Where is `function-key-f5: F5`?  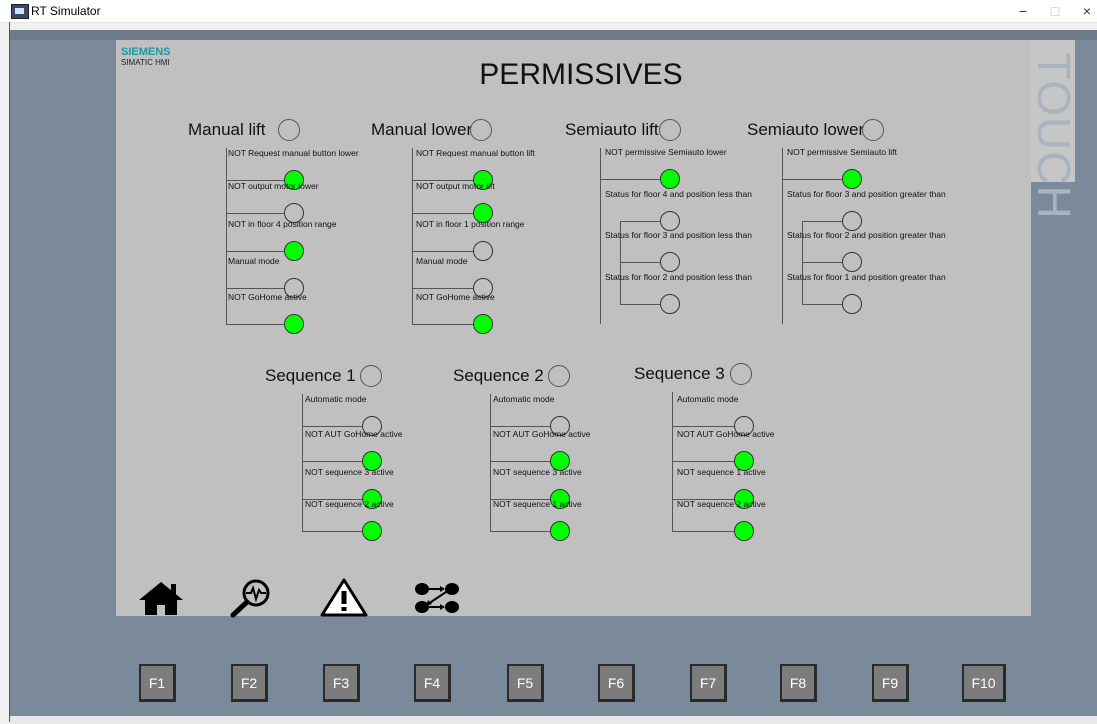
function-key-f5: F5 is located at coordinates (525, 683).